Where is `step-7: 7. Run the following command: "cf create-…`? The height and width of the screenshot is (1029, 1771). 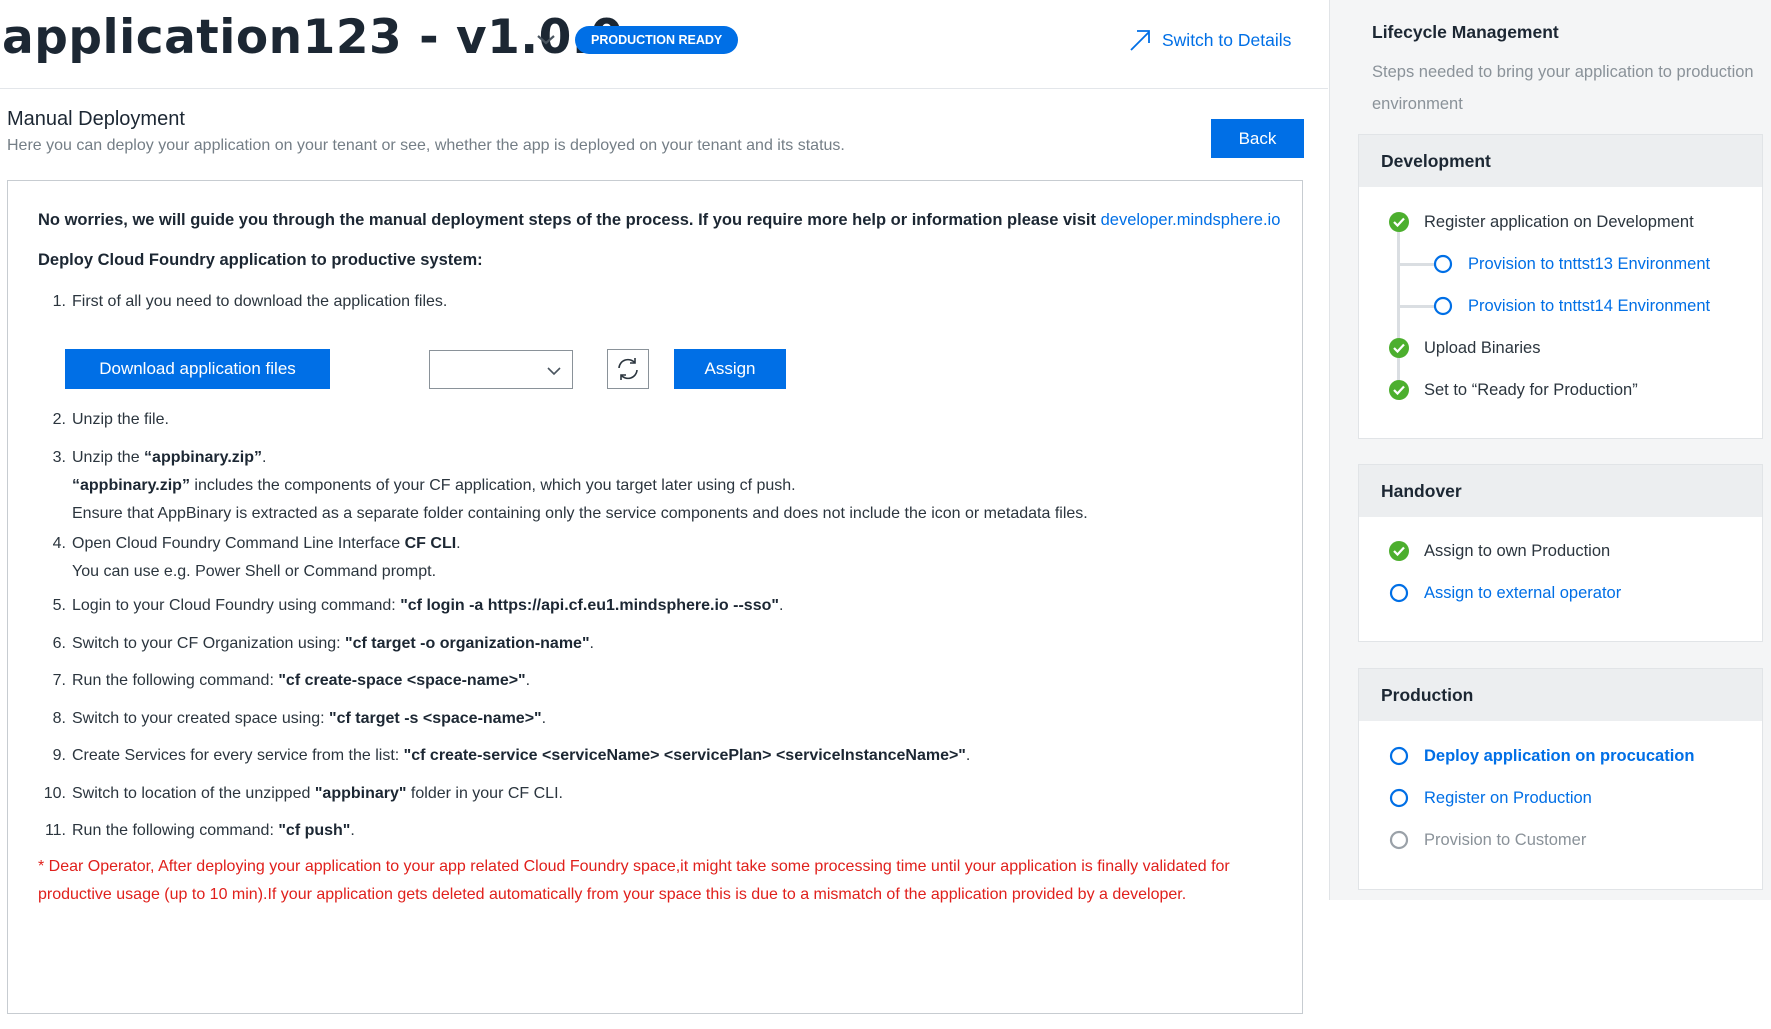 step-7: 7. Run the following command: "cf create-… is located at coordinates (291, 680).